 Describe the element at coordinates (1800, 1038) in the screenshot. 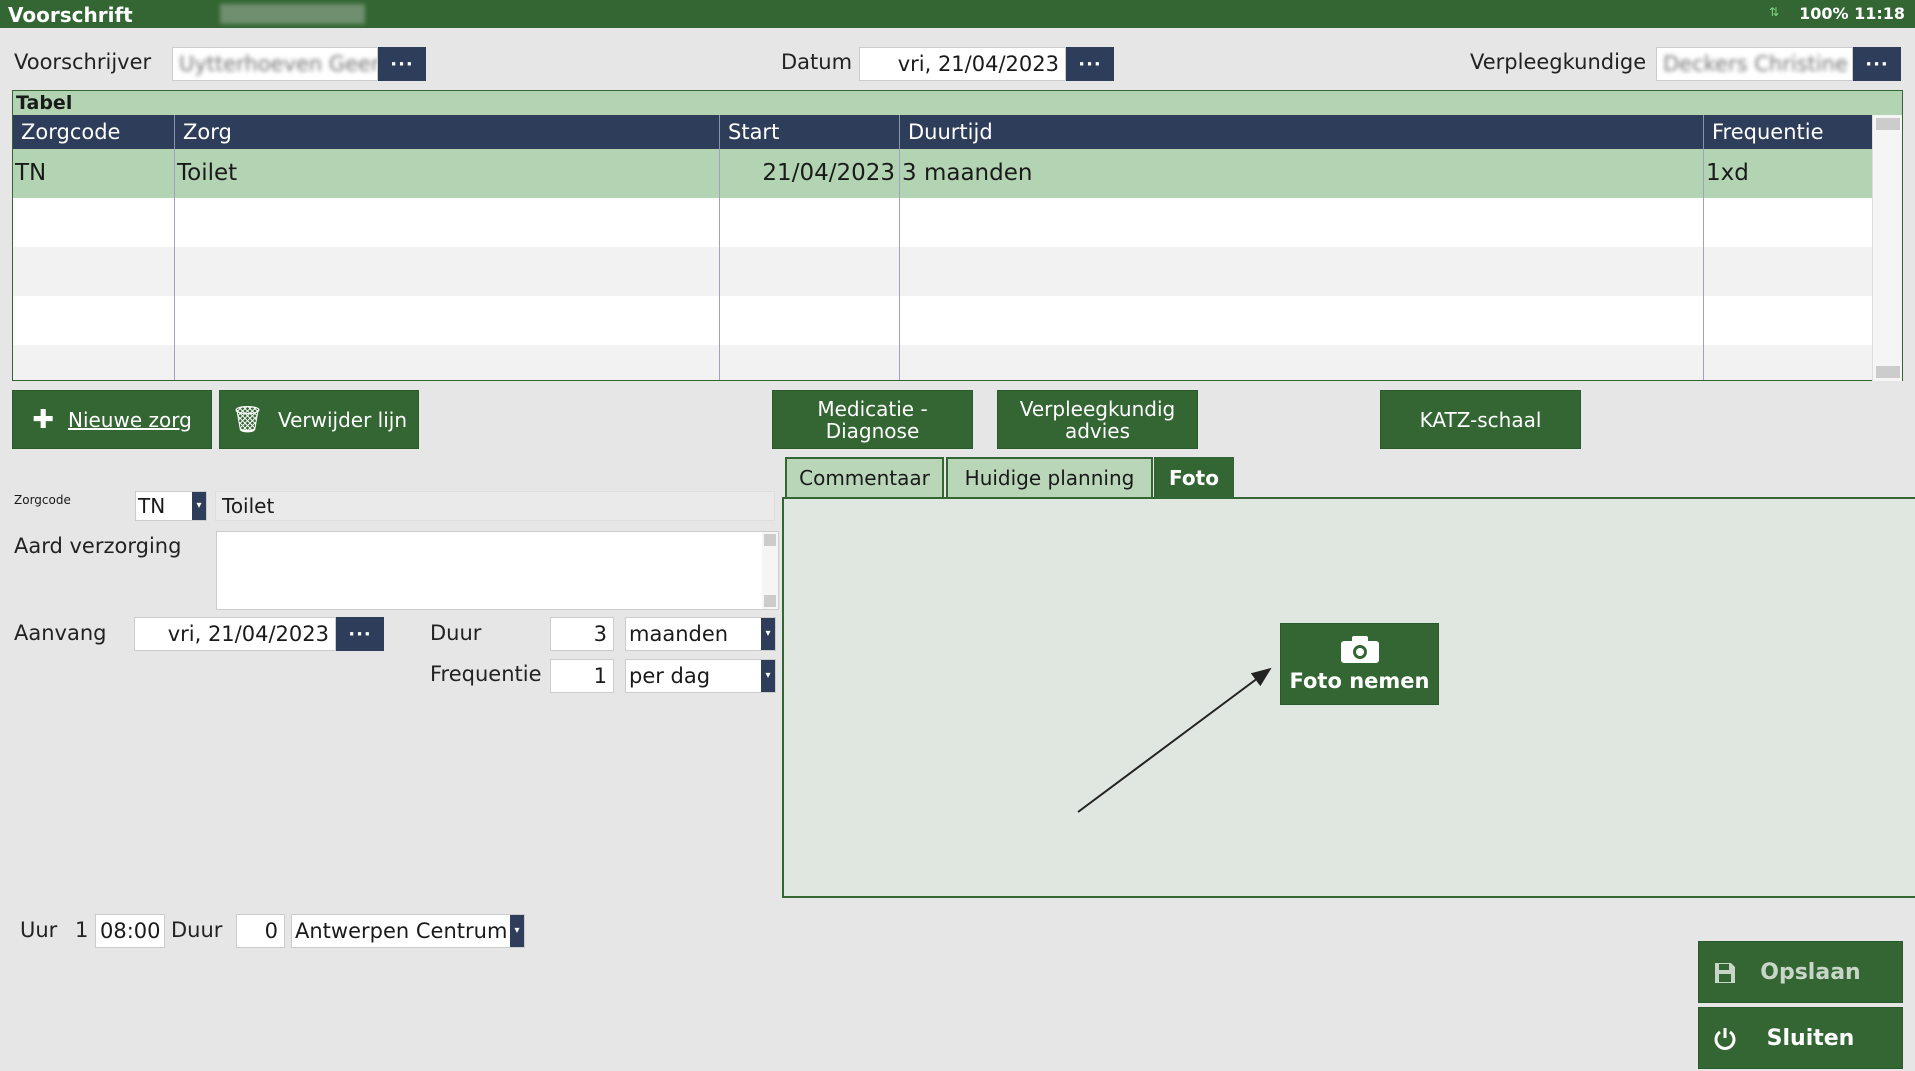

I see `close-button: Sluiten` at that location.